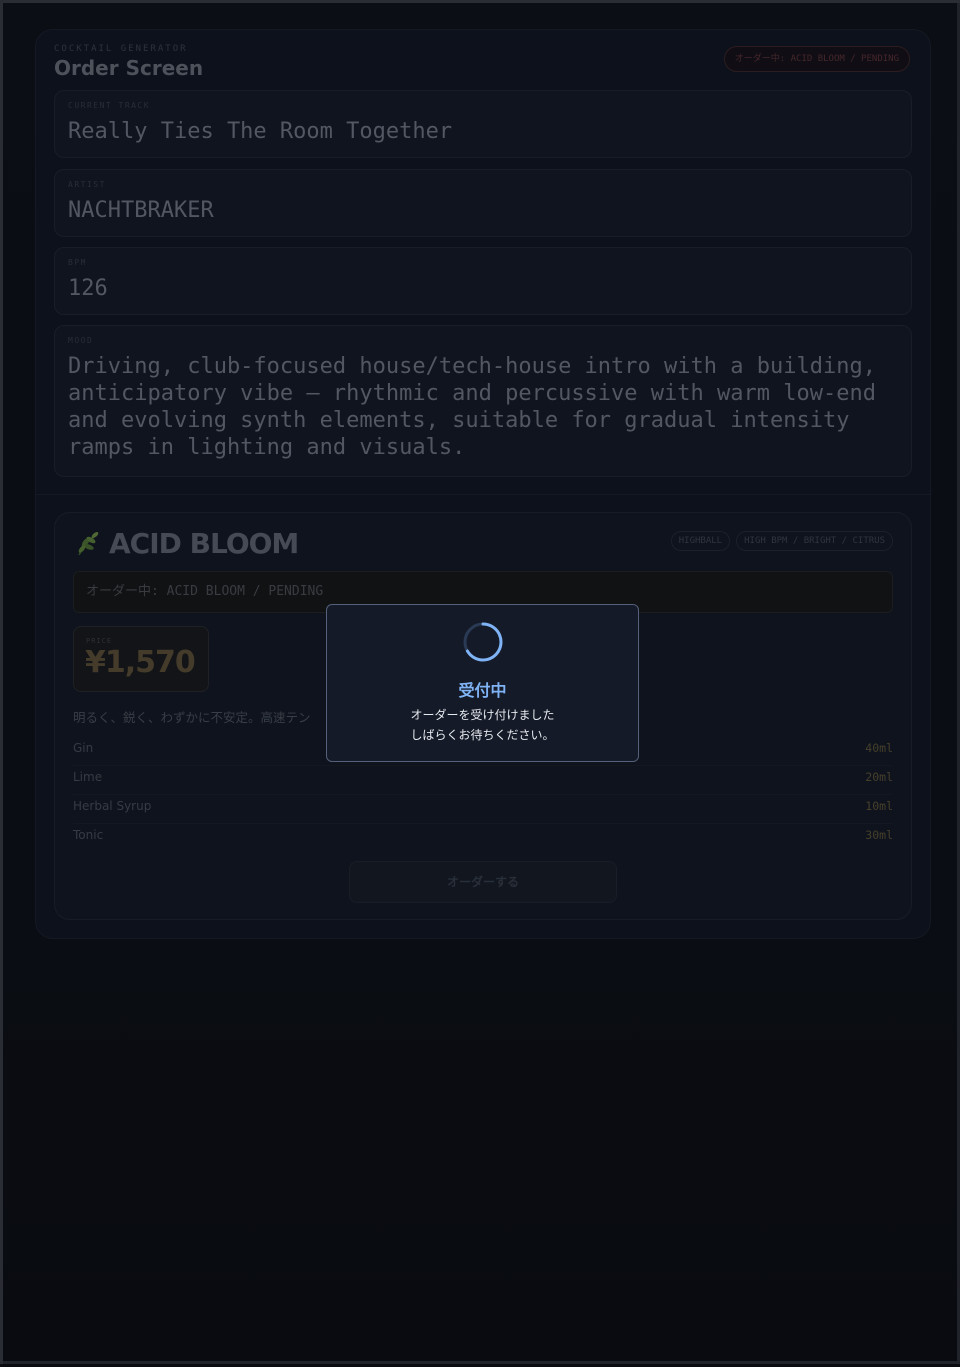  Describe the element at coordinates (482, 690) in the screenshot. I see `modal-title: 受付中` at that location.